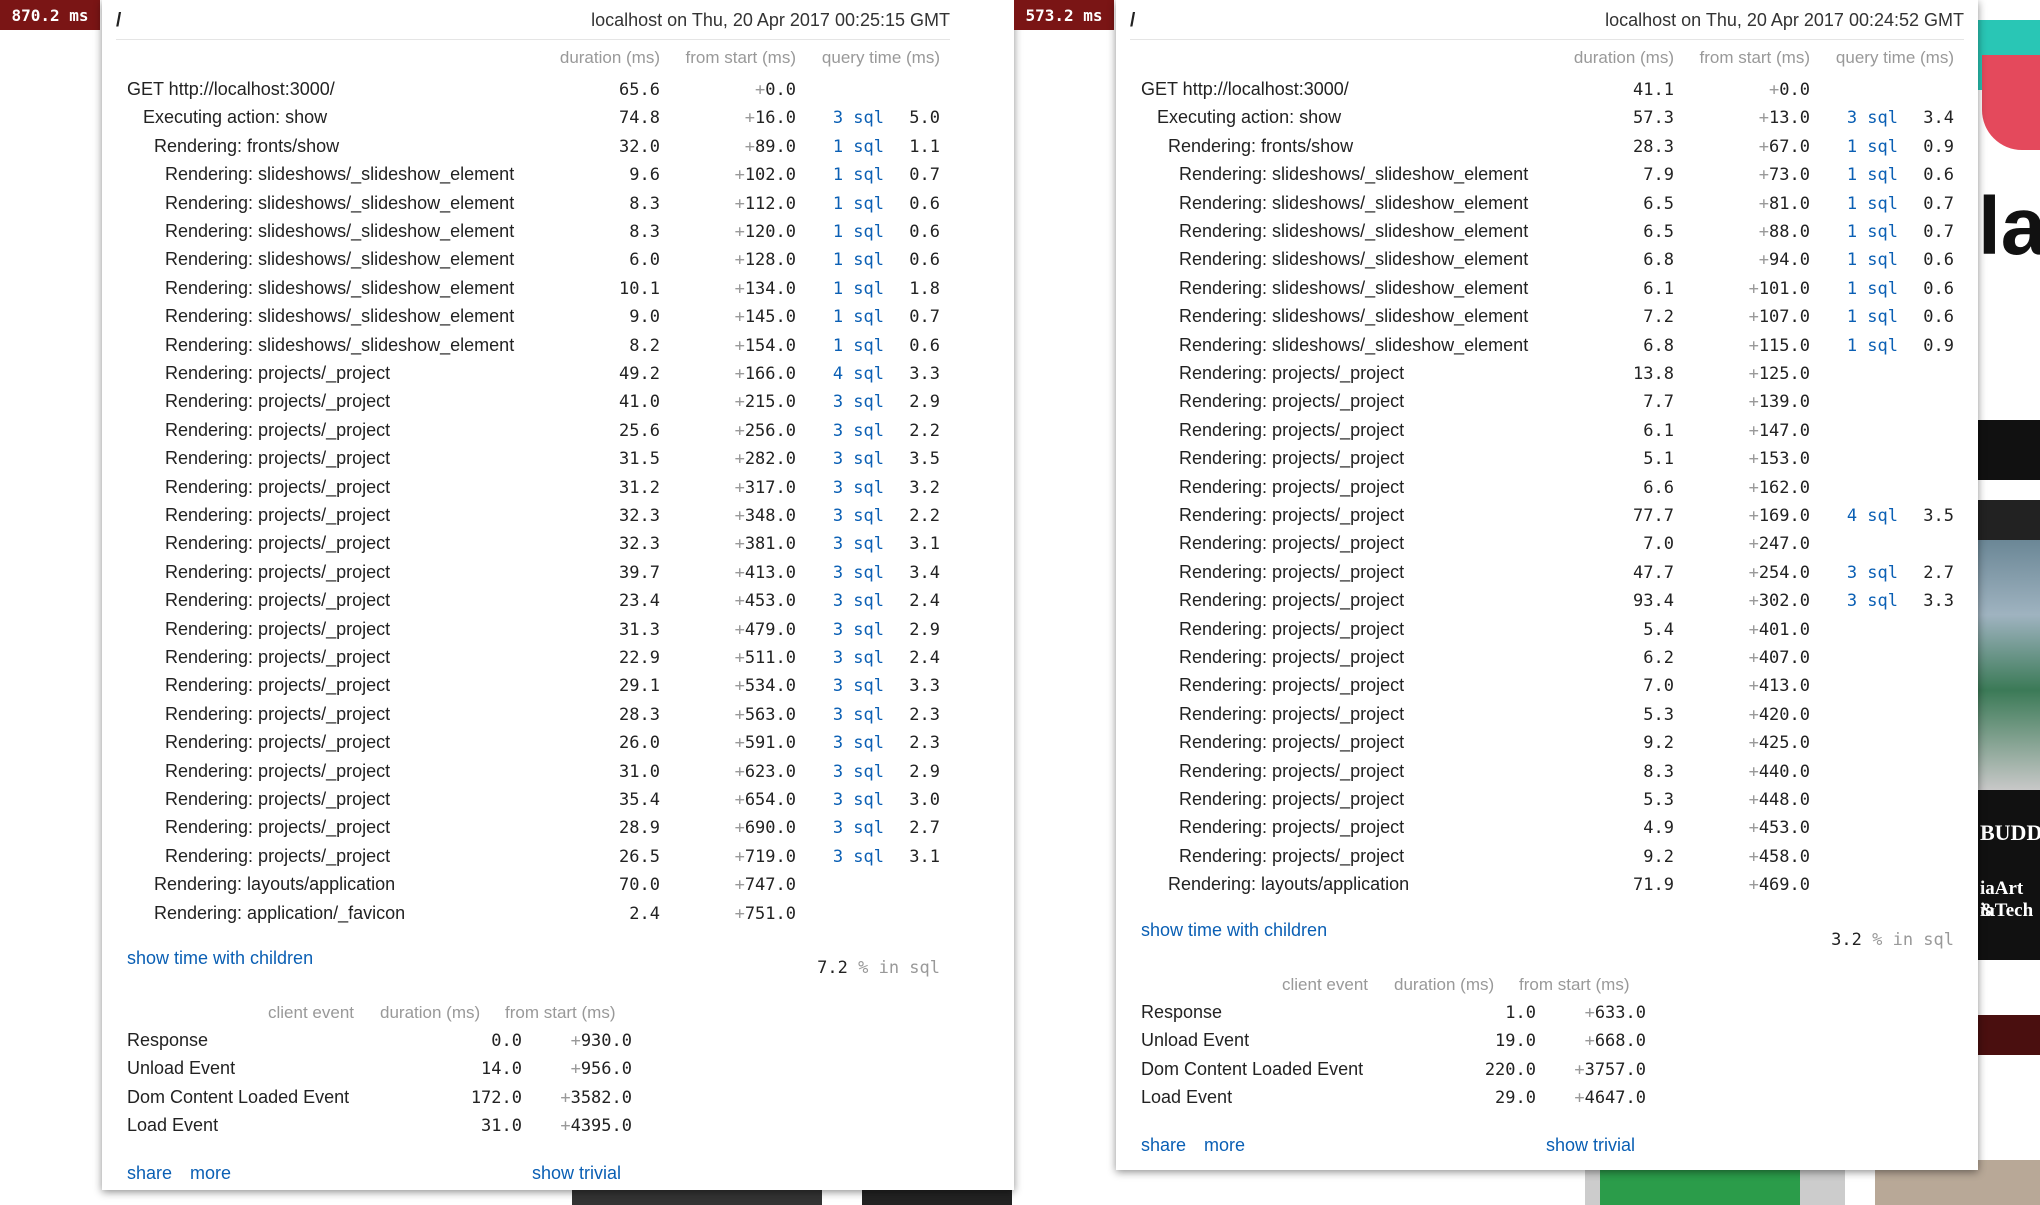 The image size is (2040, 1205). Describe the element at coordinates (878, 968) in the screenshot. I see `sql-percentage: 7.2 % in sql` at that location.